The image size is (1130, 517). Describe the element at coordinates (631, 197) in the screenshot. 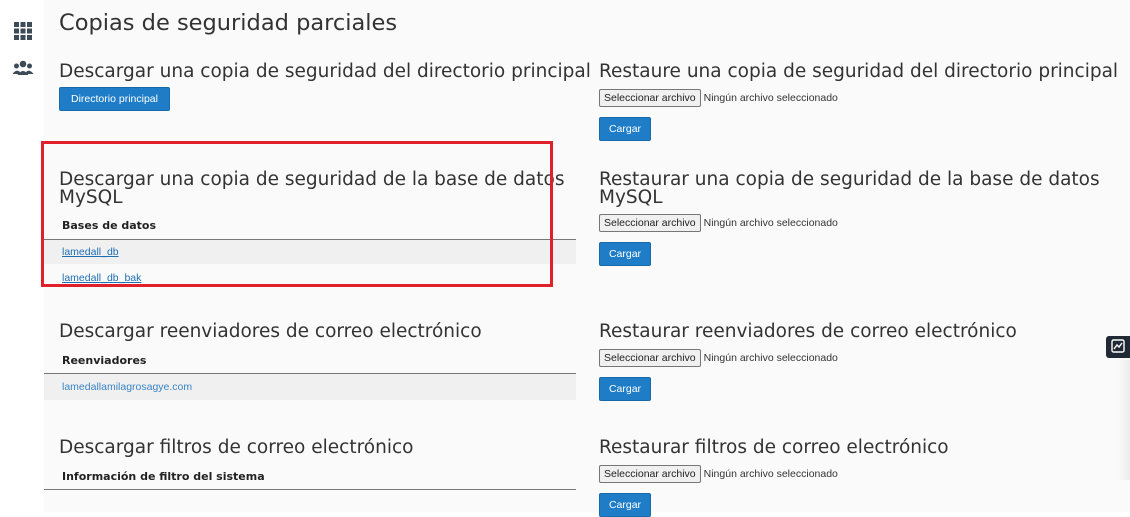

I see `mysql-restore-title-line2: MySQL` at that location.